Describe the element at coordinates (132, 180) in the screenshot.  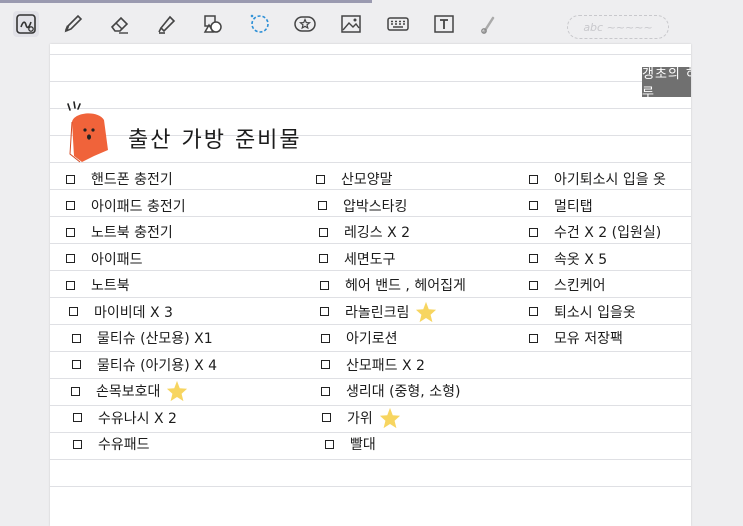
I see `checklist-item-label: 핸드폰 충전기` at that location.